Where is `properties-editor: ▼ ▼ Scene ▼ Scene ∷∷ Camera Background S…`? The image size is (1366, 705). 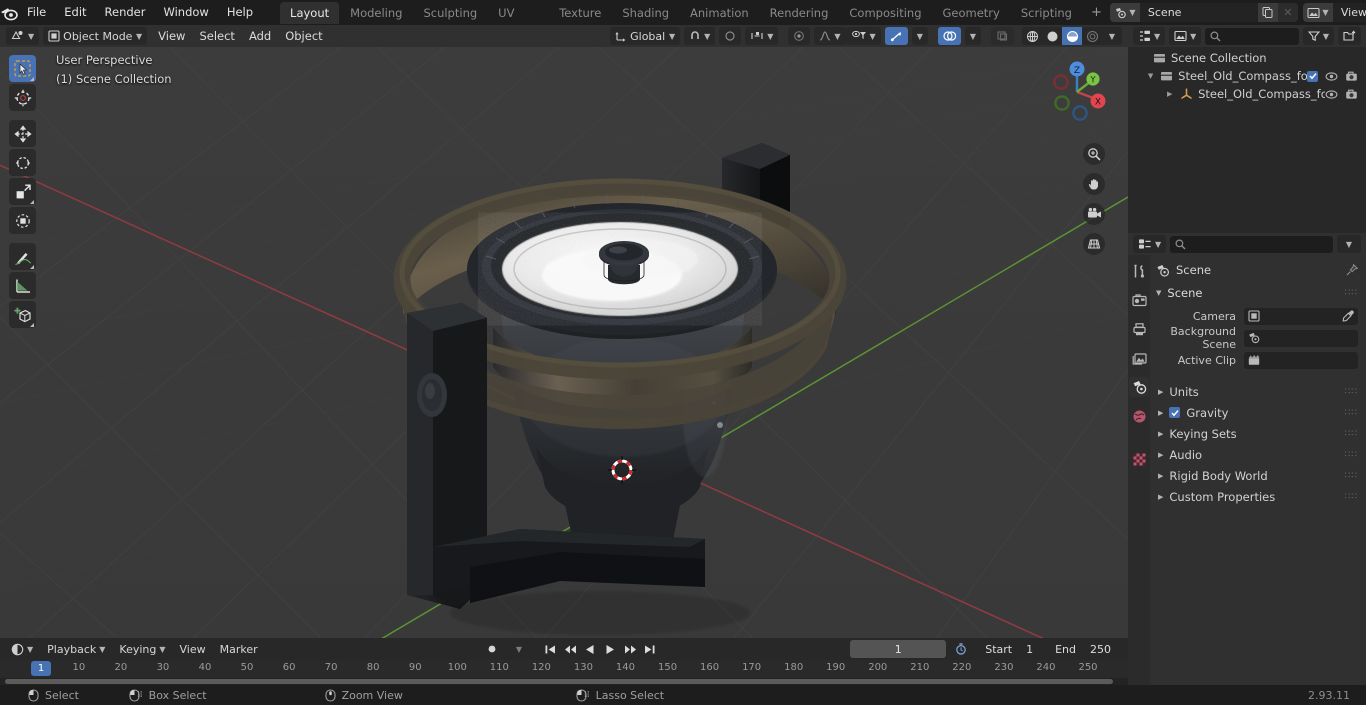
properties-editor: ▼ ▼ Scene ▼ Scene ∷∷ Camera Background S… is located at coordinates (1247, 459).